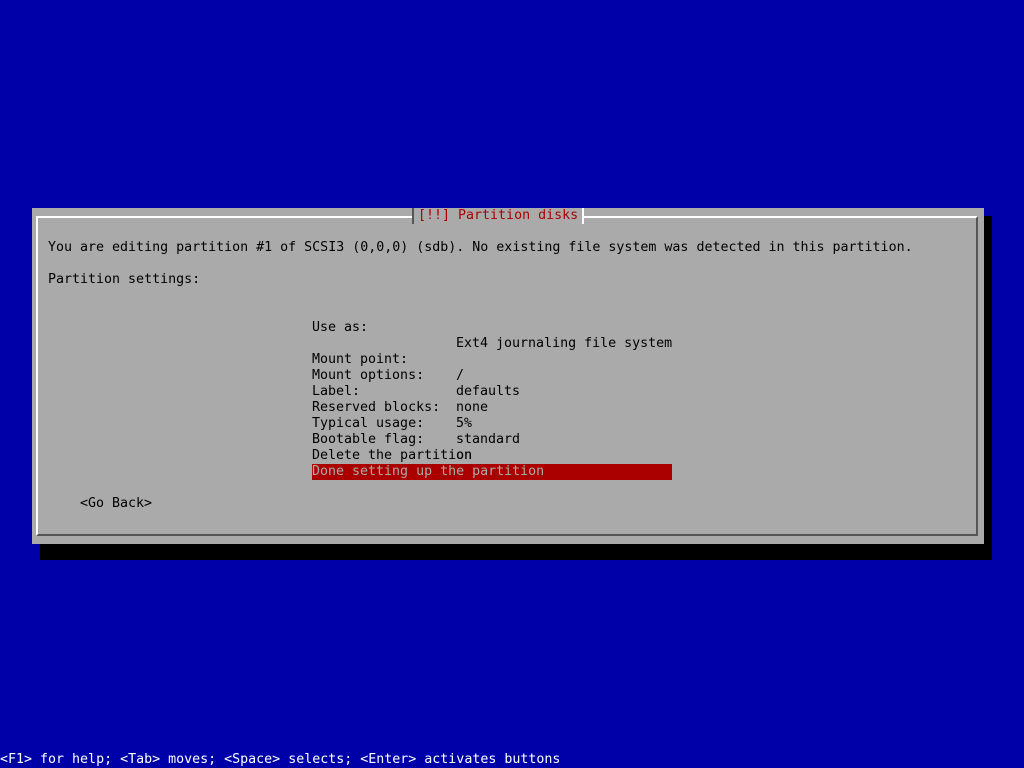 This screenshot has height=768, width=1024. Describe the element at coordinates (368, 439) in the screenshot. I see `setting-key: Bootable flag:` at that location.